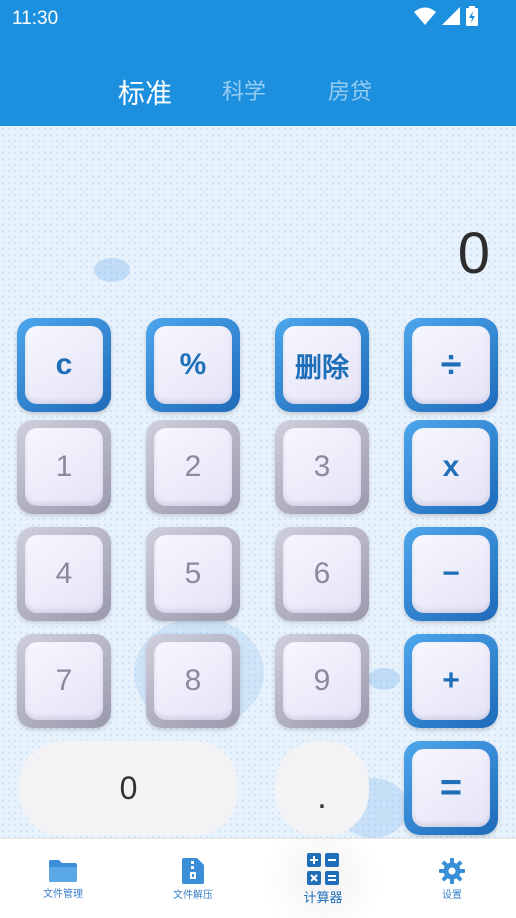 This screenshot has height=918, width=516. Describe the element at coordinates (258, 63) in the screenshot. I see `app-header: 11:30 标准 科学 房贷` at that location.